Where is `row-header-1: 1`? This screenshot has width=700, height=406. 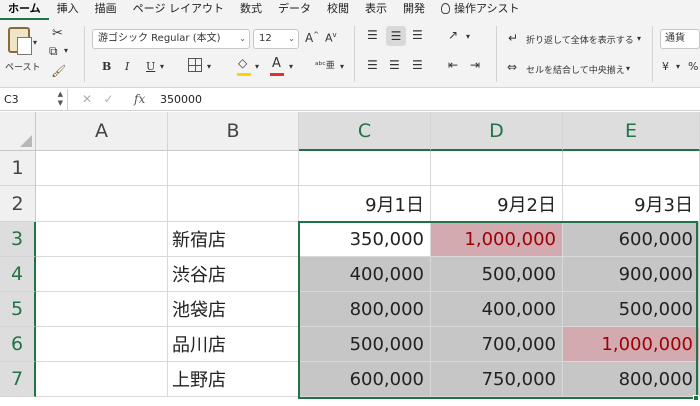
row-header-1: 1 is located at coordinates (18, 168).